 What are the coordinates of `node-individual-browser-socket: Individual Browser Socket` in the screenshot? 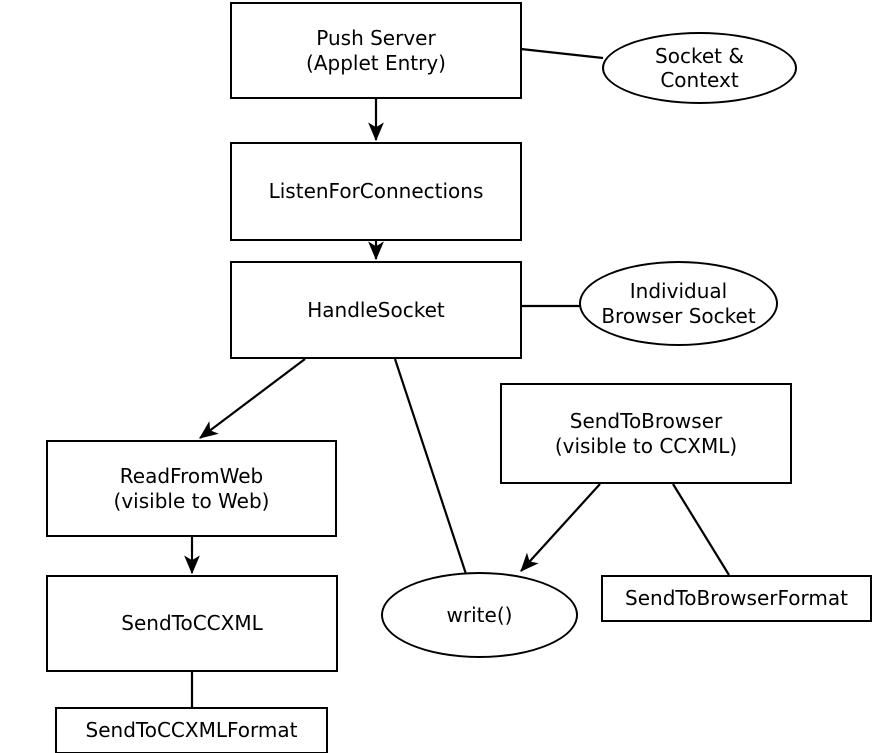 It's located at (678, 303).